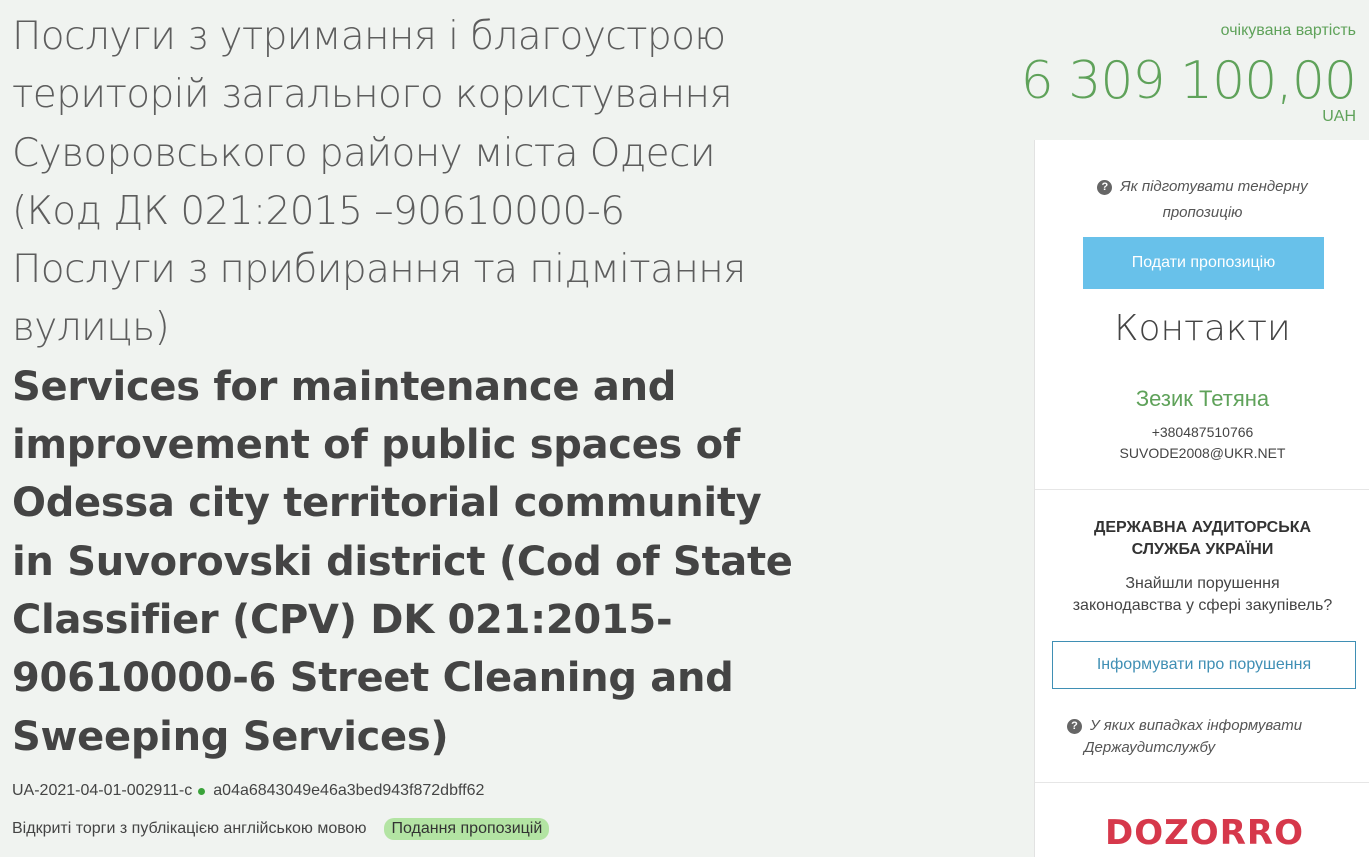 Image resolution: width=1369 pixels, height=857 pixels. I want to click on audit-text-line: законодавства у сфері закупівель?, so click(1202, 605).